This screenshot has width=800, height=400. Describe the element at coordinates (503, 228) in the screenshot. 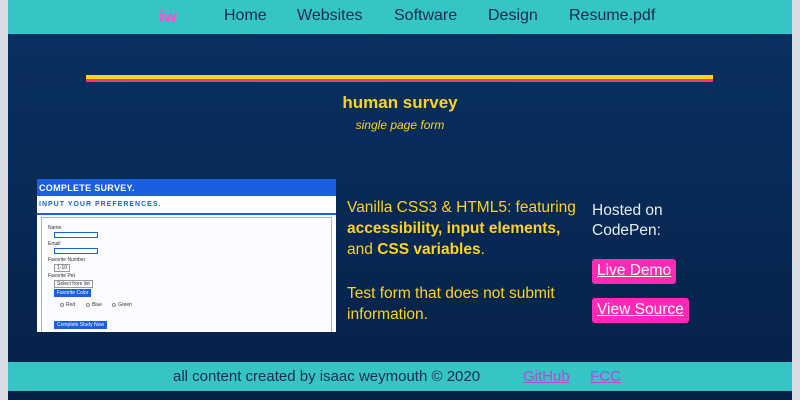

I see `desc-keyword: input elements,` at that location.